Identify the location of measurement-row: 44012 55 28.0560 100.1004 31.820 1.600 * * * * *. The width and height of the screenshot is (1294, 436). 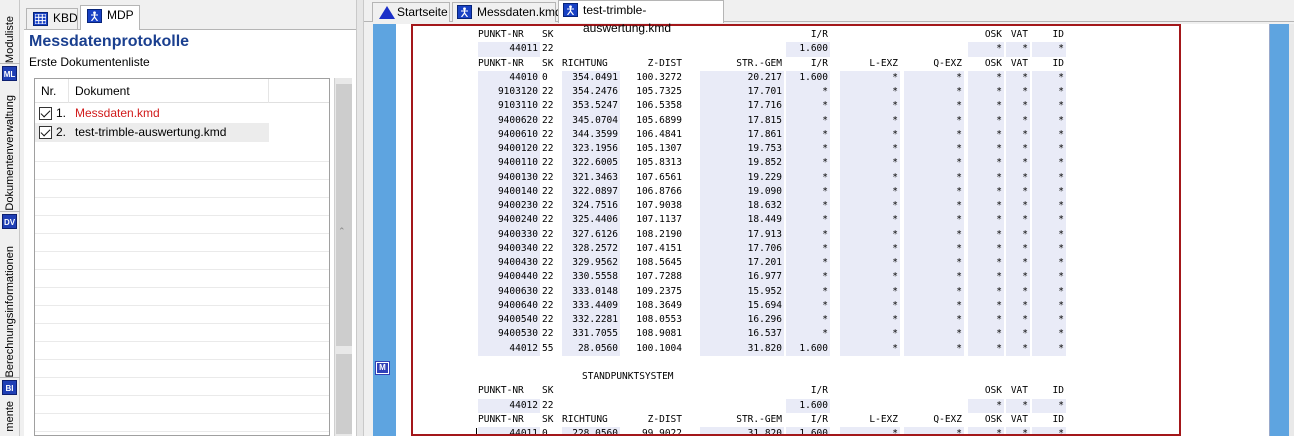
(778, 348).